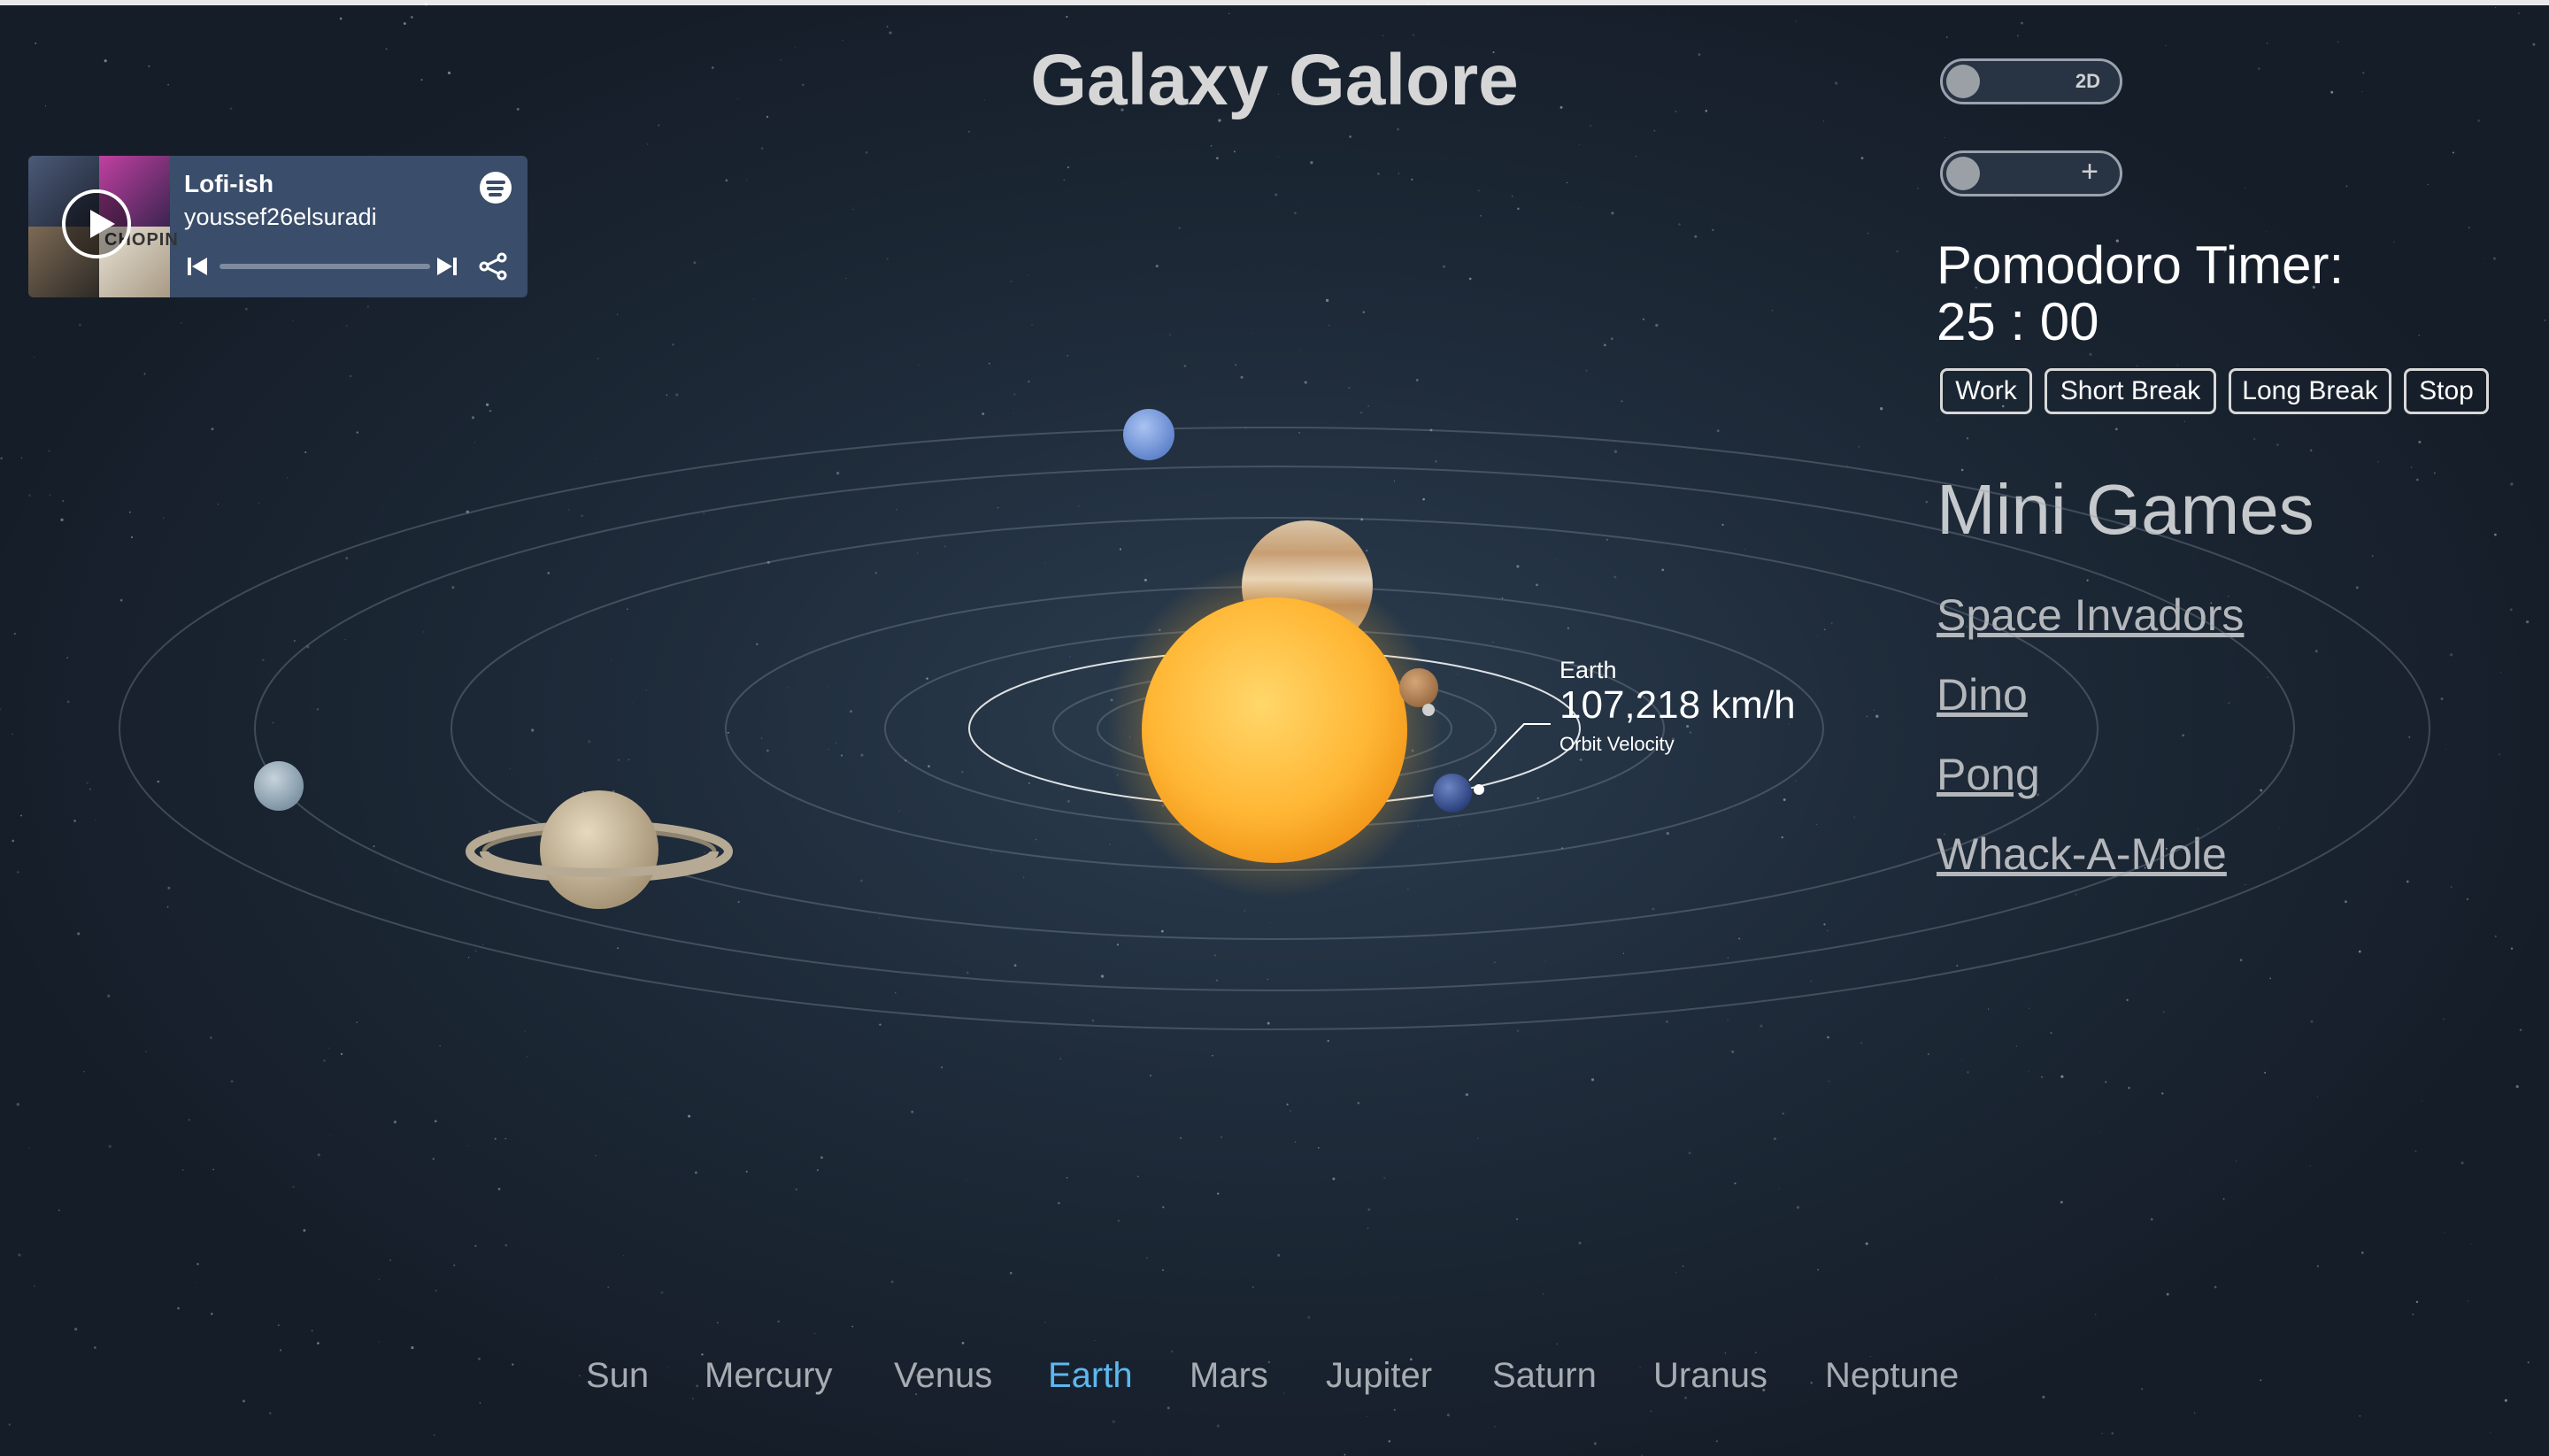 The width and height of the screenshot is (2549, 1456). I want to click on earth-planet, so click(1453, 793).